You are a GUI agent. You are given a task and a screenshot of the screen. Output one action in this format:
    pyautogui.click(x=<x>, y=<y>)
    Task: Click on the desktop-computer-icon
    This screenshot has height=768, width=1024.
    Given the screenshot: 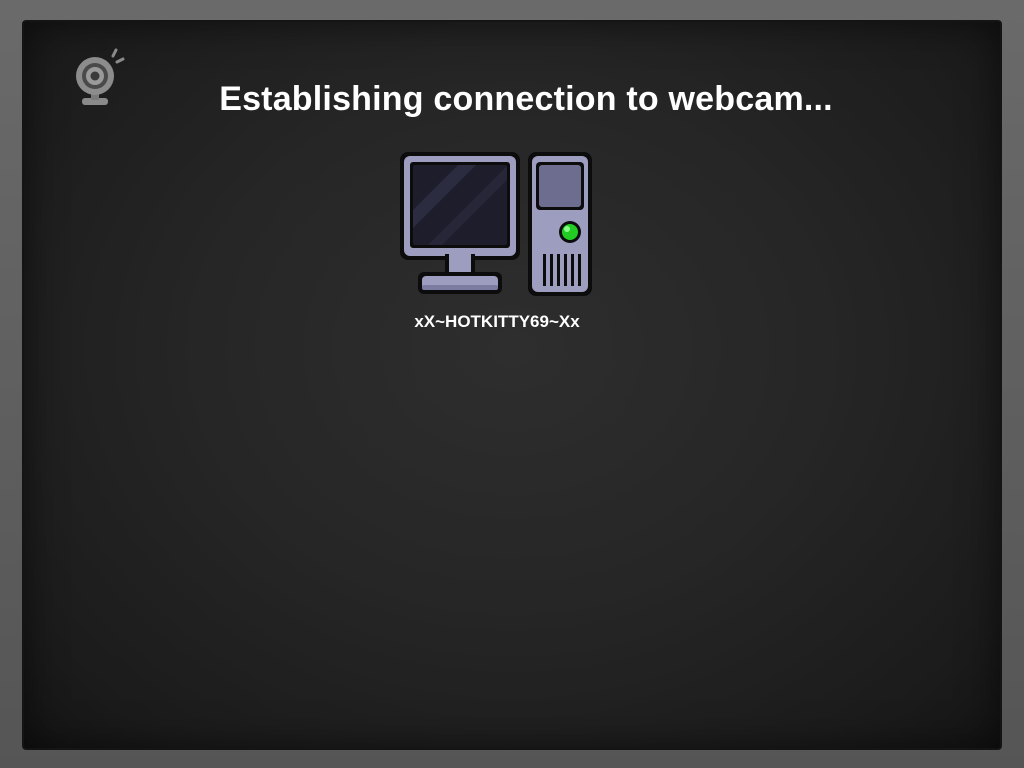 What is the action you would take?
    pyautogui.click(x=496, y=224)
    